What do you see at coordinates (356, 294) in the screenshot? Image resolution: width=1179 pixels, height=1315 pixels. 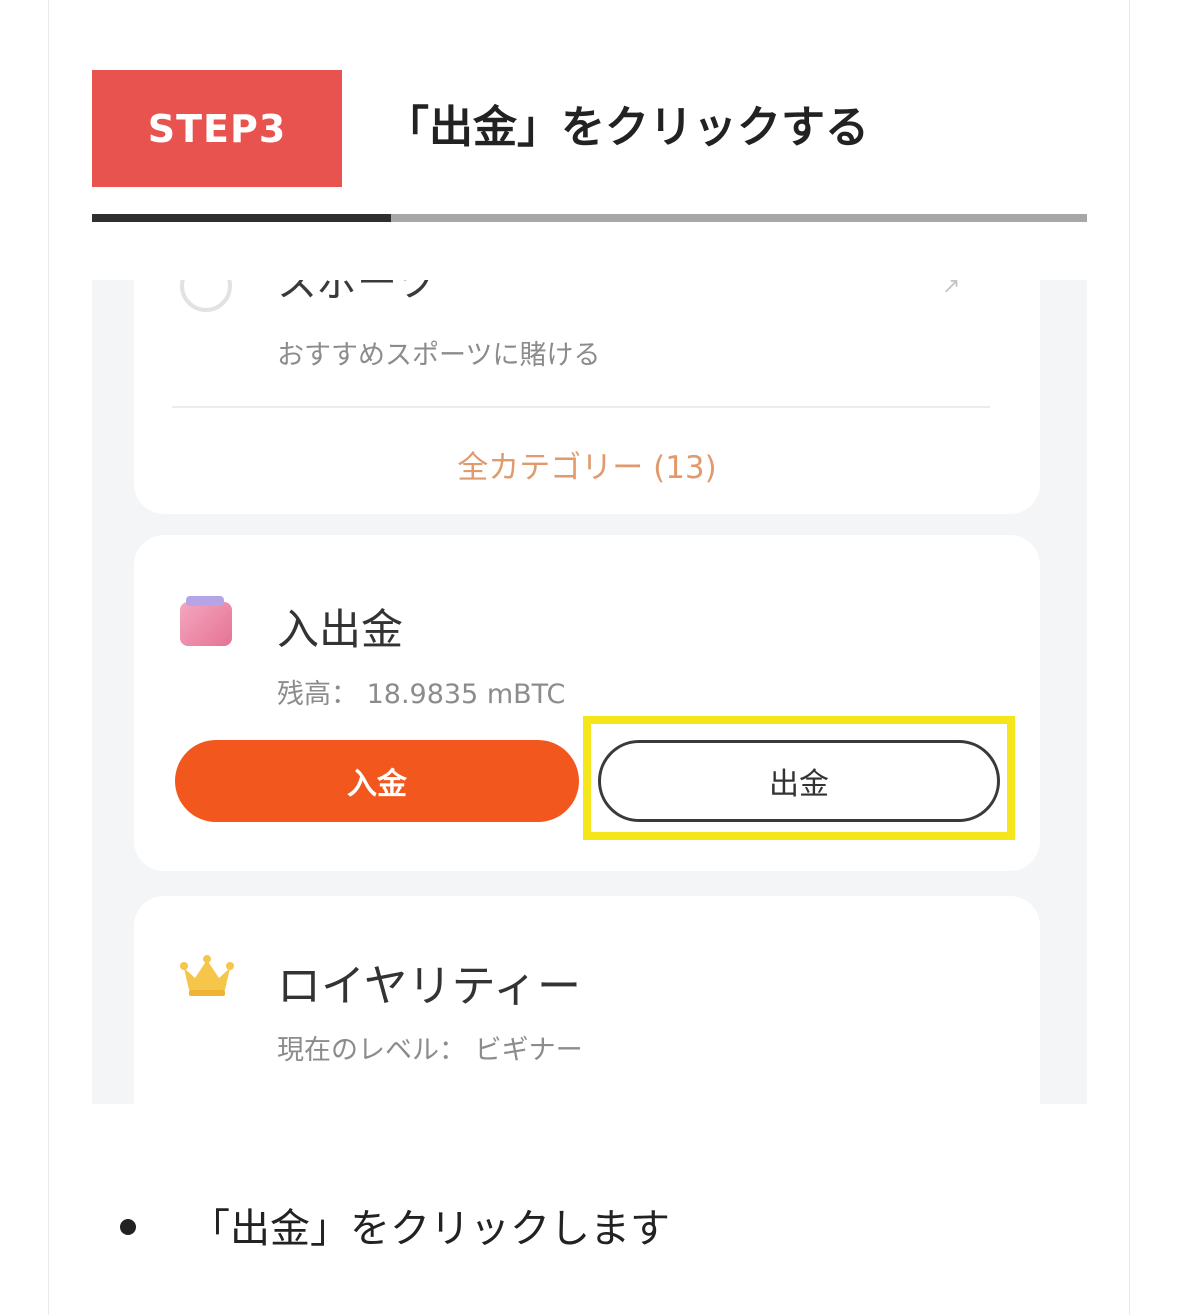 I see `sports-title: スポーツ` at bounding box center [356, 294].